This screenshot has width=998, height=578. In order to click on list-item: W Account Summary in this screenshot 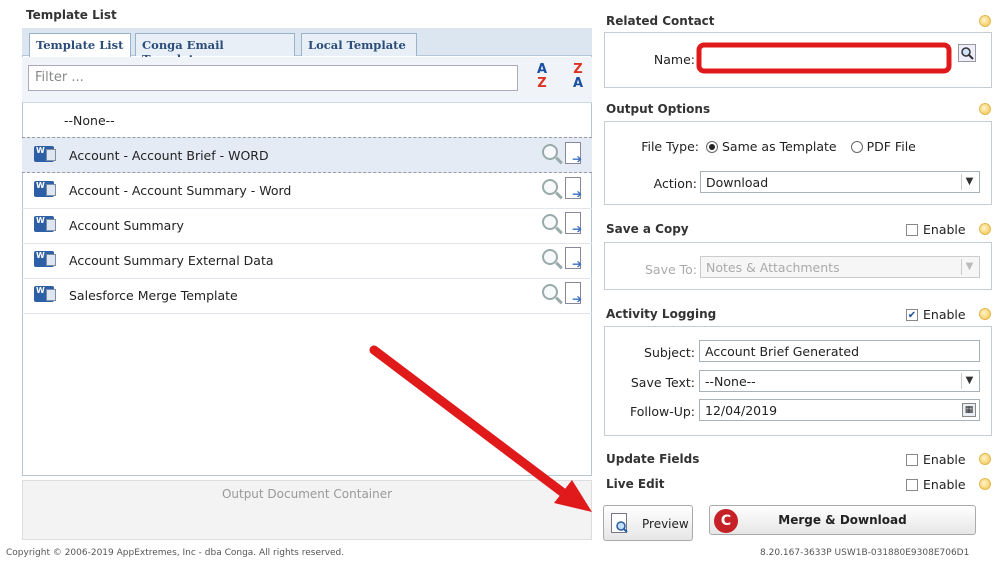, I will do `click(307, 226)`.